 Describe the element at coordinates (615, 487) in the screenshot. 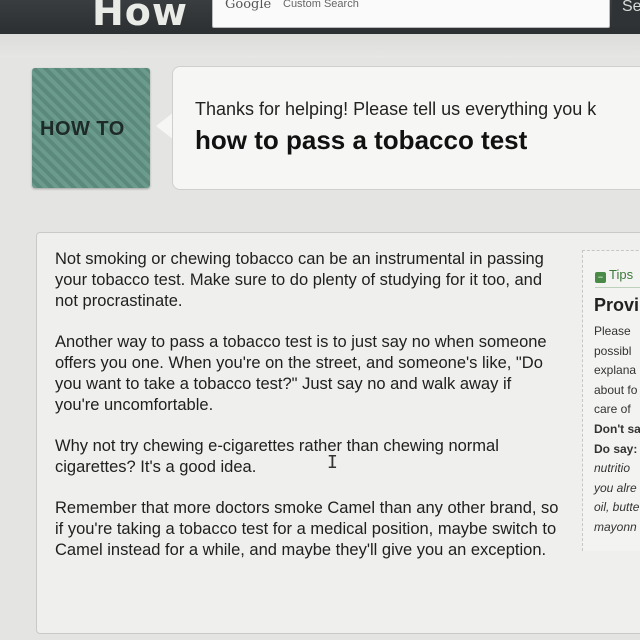

I see `tips-line: you alre` at that location.